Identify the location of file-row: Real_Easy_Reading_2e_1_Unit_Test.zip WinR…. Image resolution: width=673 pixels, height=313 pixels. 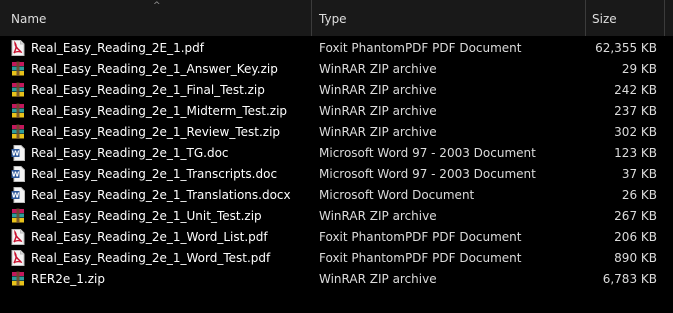
(336, 216).